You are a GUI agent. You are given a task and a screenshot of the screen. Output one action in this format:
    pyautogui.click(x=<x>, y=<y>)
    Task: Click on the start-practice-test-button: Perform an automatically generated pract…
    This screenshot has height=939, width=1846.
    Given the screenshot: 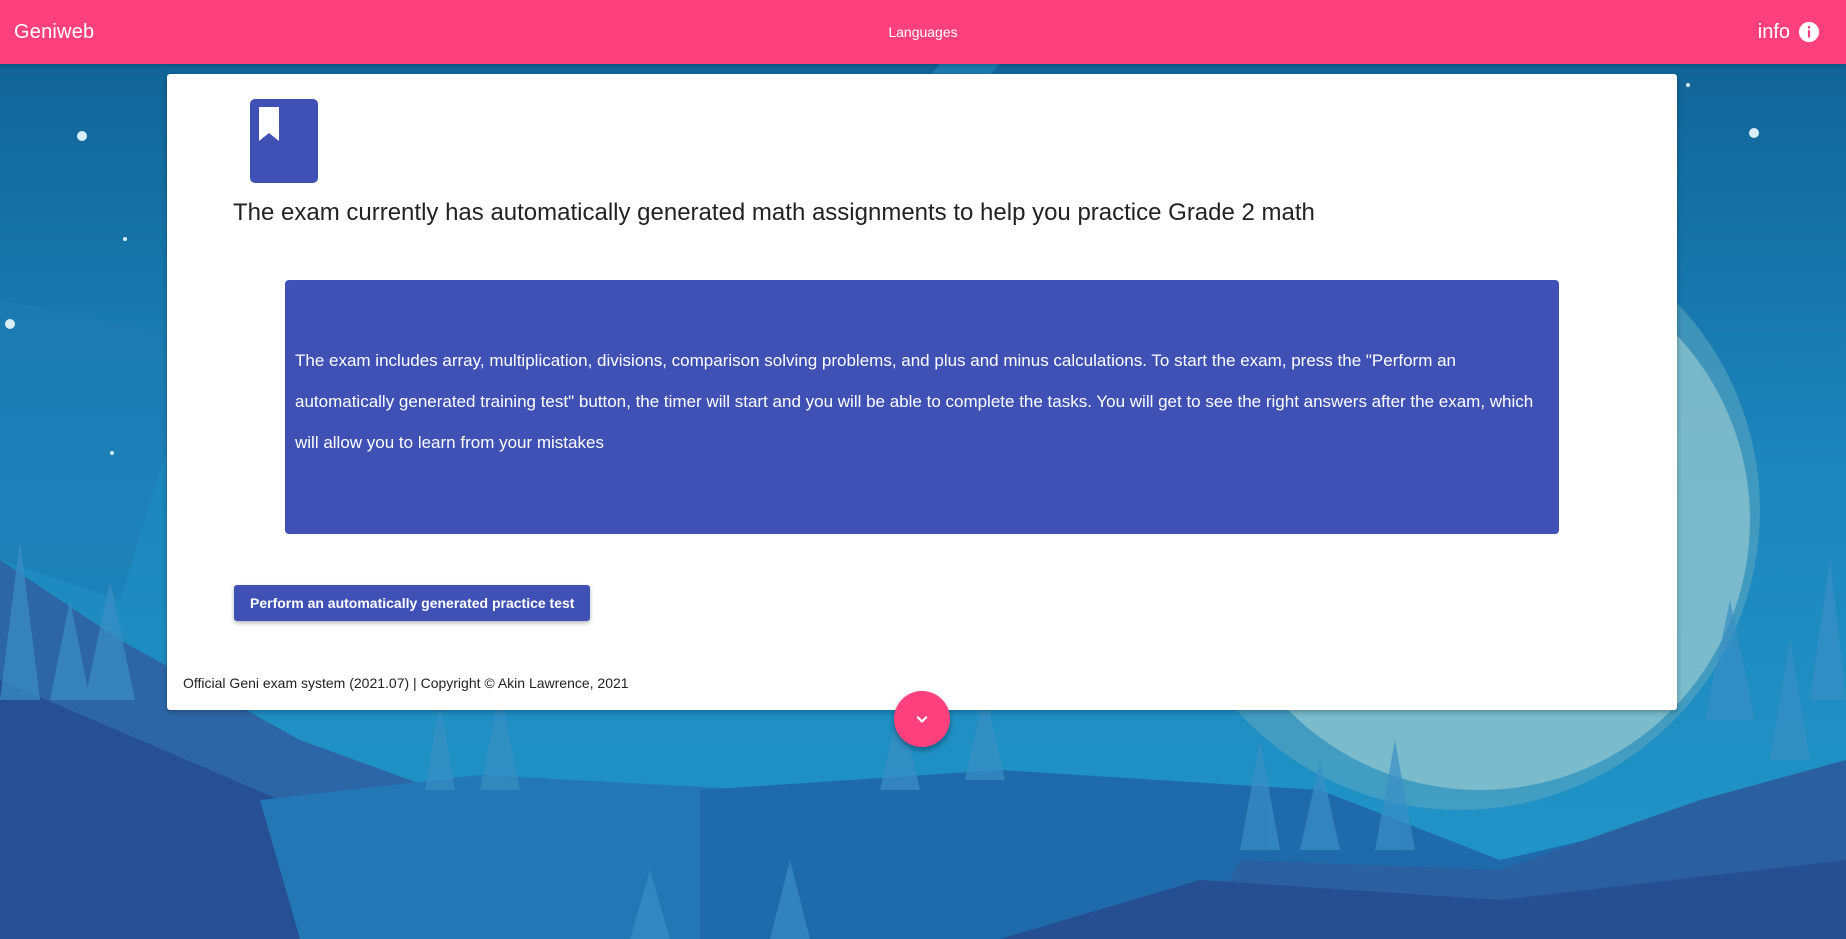 What is the action you would take?
    pyautogui.click(x=412, y=603)
    